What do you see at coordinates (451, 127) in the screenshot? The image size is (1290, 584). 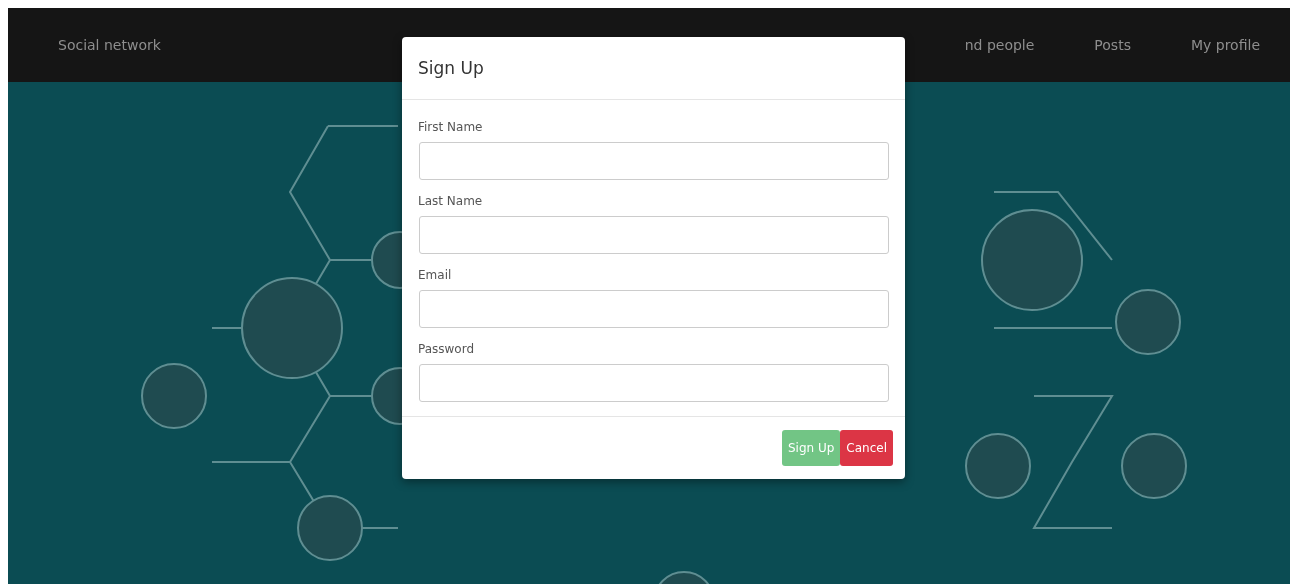 I see `field-label: First Name` at bounding box center [451, 127].